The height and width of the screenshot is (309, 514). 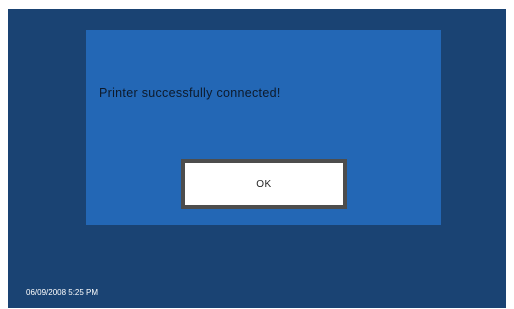 I want to click on dialog-message: Printer successfully connected!, so click(x=190, y=93).